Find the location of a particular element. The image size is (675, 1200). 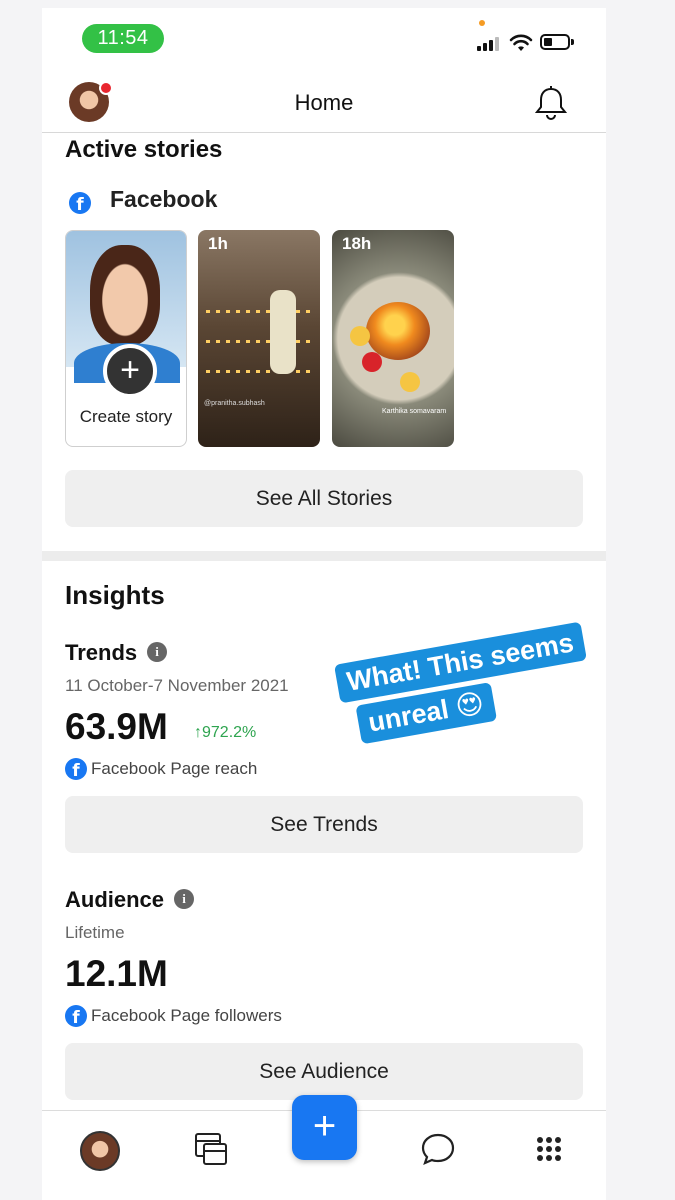

create-story-card: + Create story is located at coordinates (126, 338).